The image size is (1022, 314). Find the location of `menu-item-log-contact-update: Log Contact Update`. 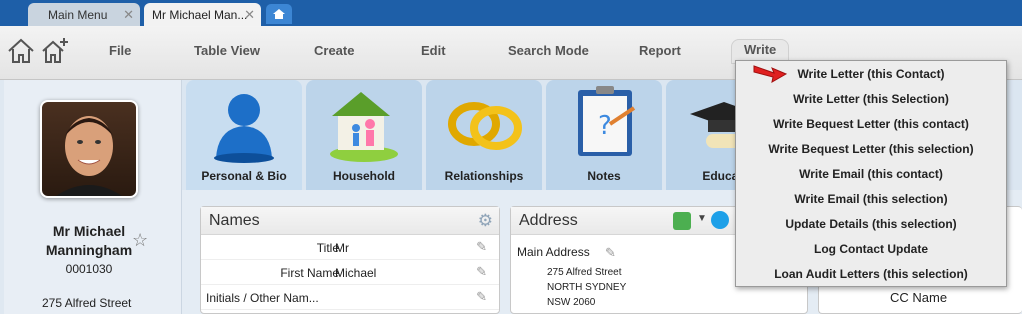

menu-item-log-contact-update: Log Contact Update is located at coordinates (871, 248).